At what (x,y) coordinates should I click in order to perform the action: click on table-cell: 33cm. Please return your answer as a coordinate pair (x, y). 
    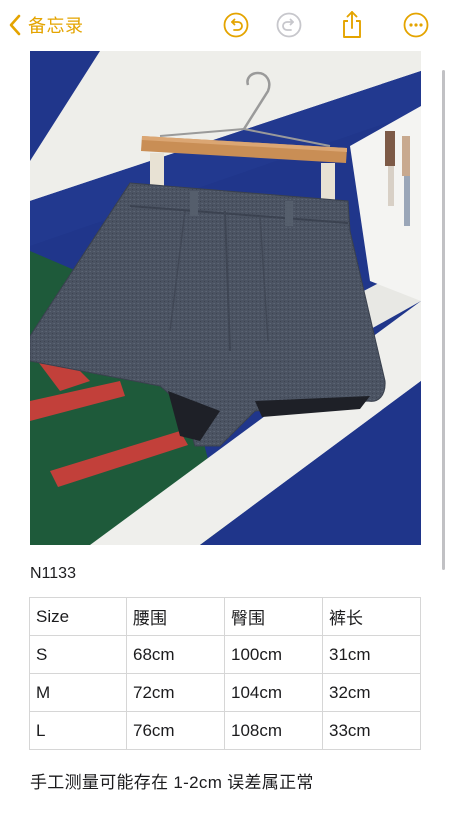
    Looking at the image, I should click on (371, 730).